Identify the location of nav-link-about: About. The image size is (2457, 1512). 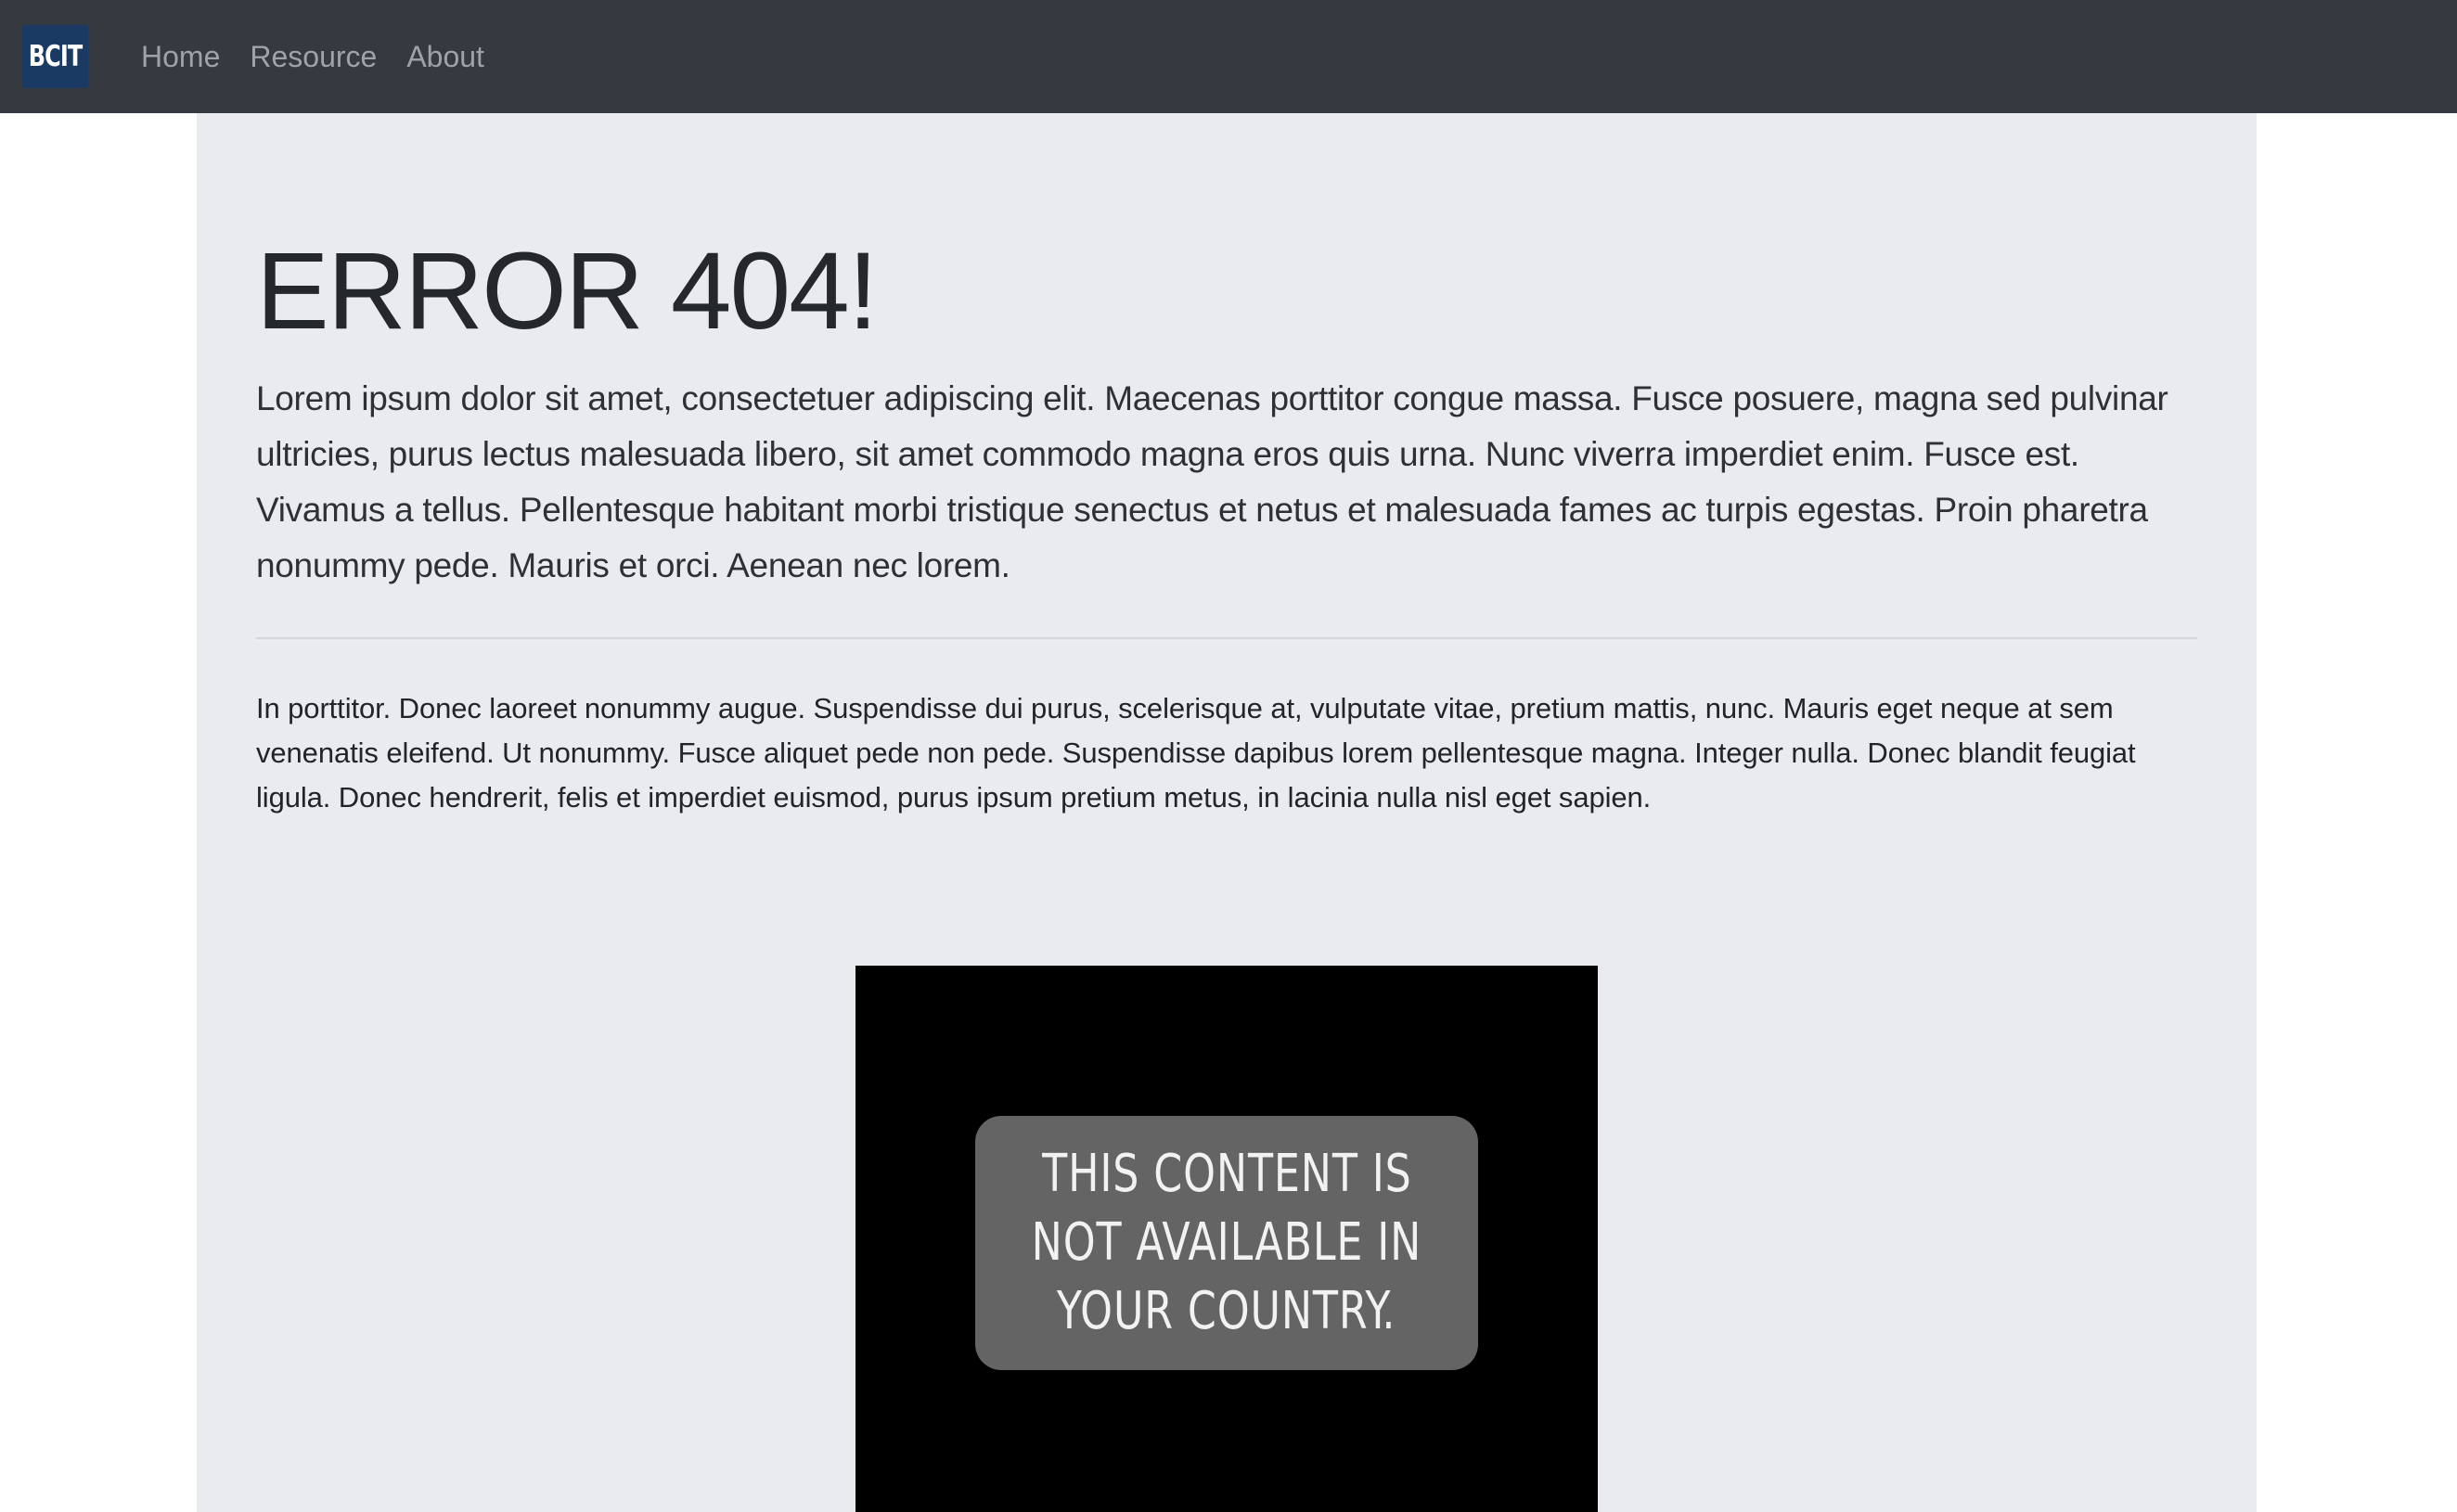
(445, 57).